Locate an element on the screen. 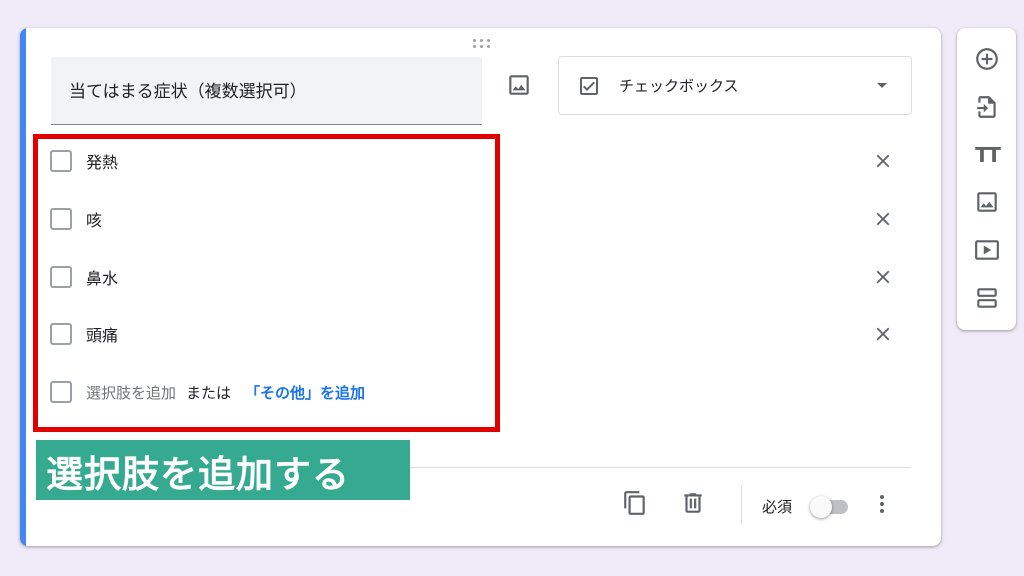 This screenshot has height=576, width=1024. video-icon is located at coordinates (987, 250).